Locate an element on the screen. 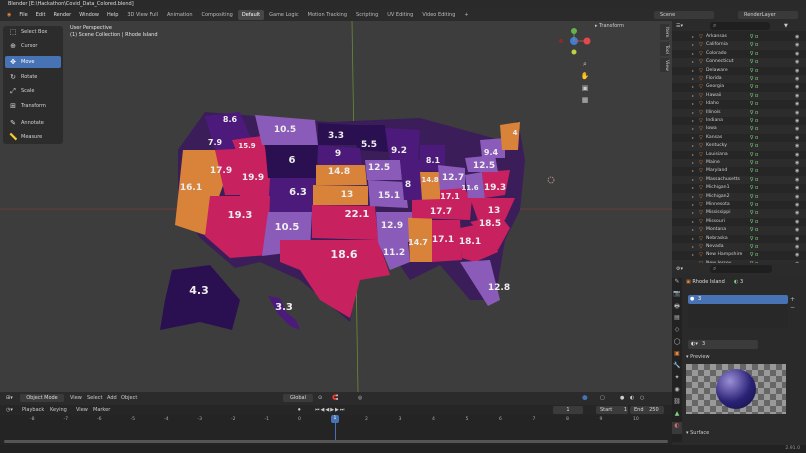  scene-tab-icon: ◇ is located at coordinates (677, 332).